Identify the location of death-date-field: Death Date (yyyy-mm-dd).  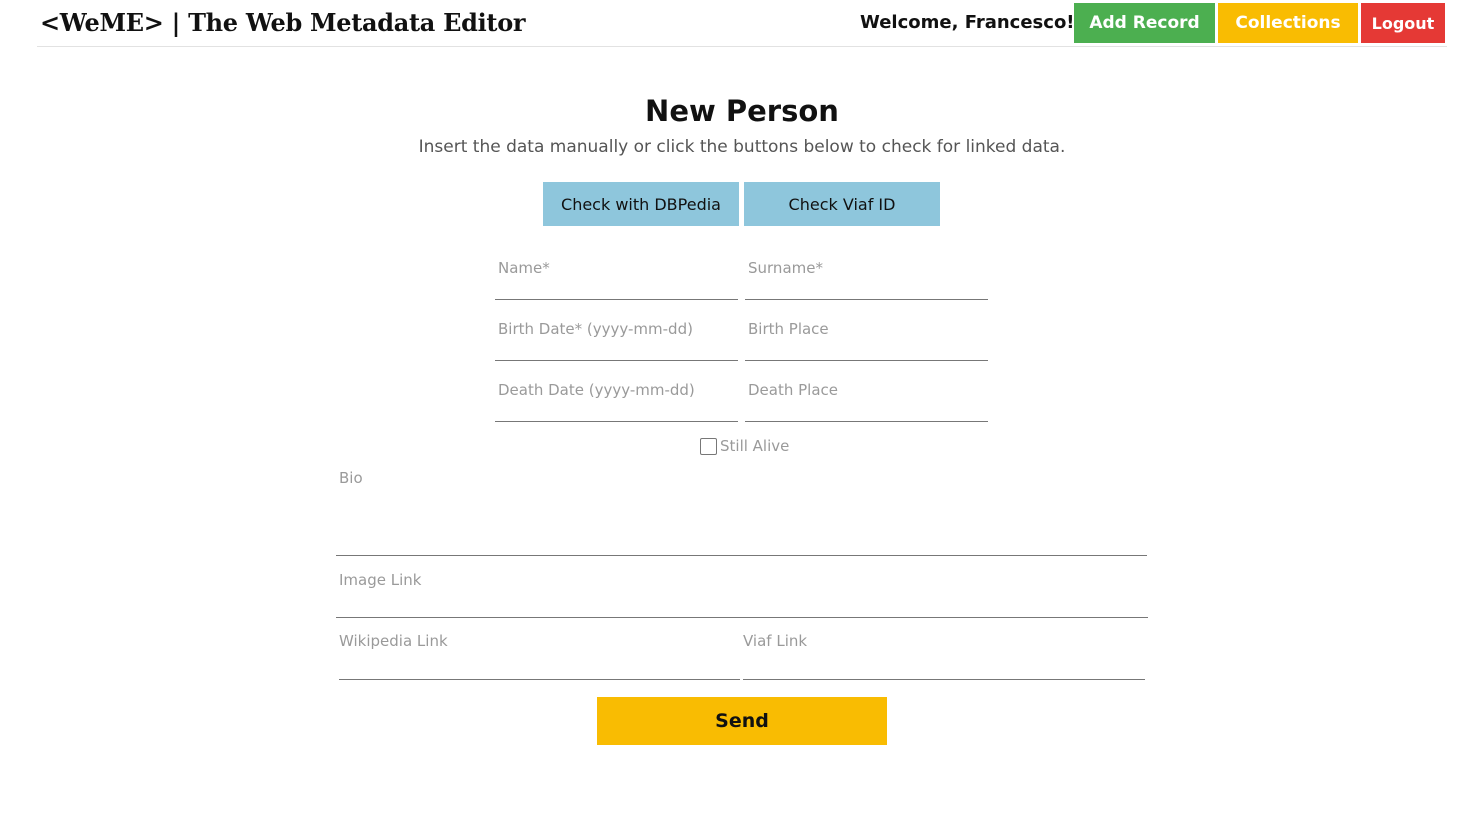
(616, 398).